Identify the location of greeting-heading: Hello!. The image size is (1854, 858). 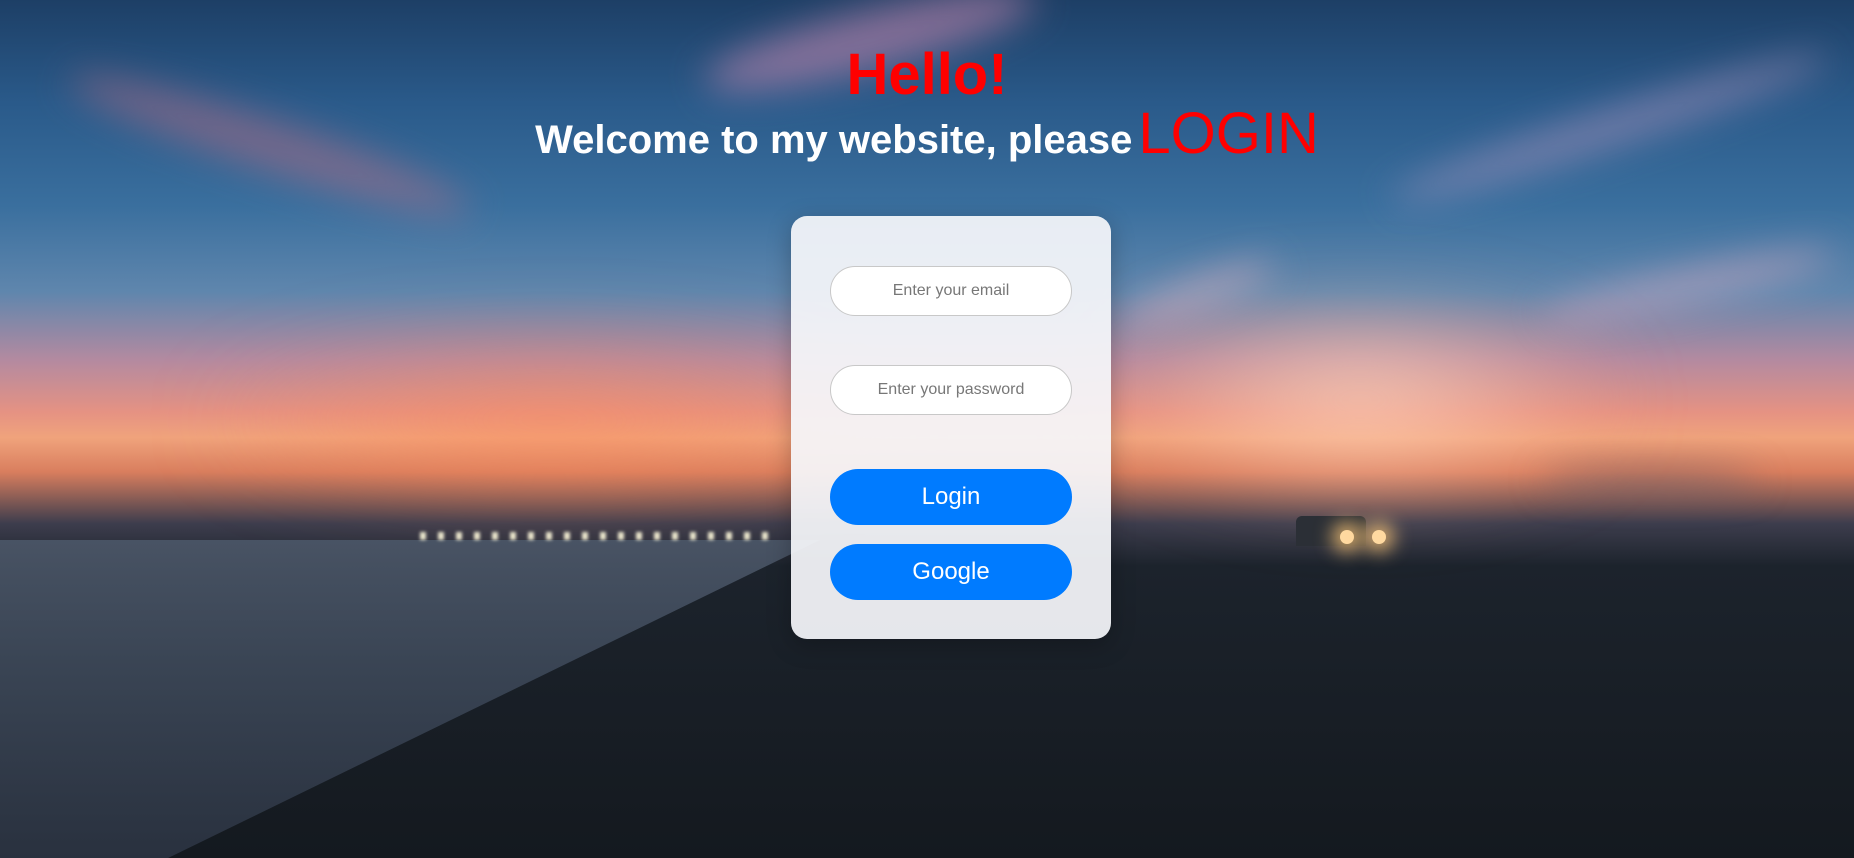
(927, 74).